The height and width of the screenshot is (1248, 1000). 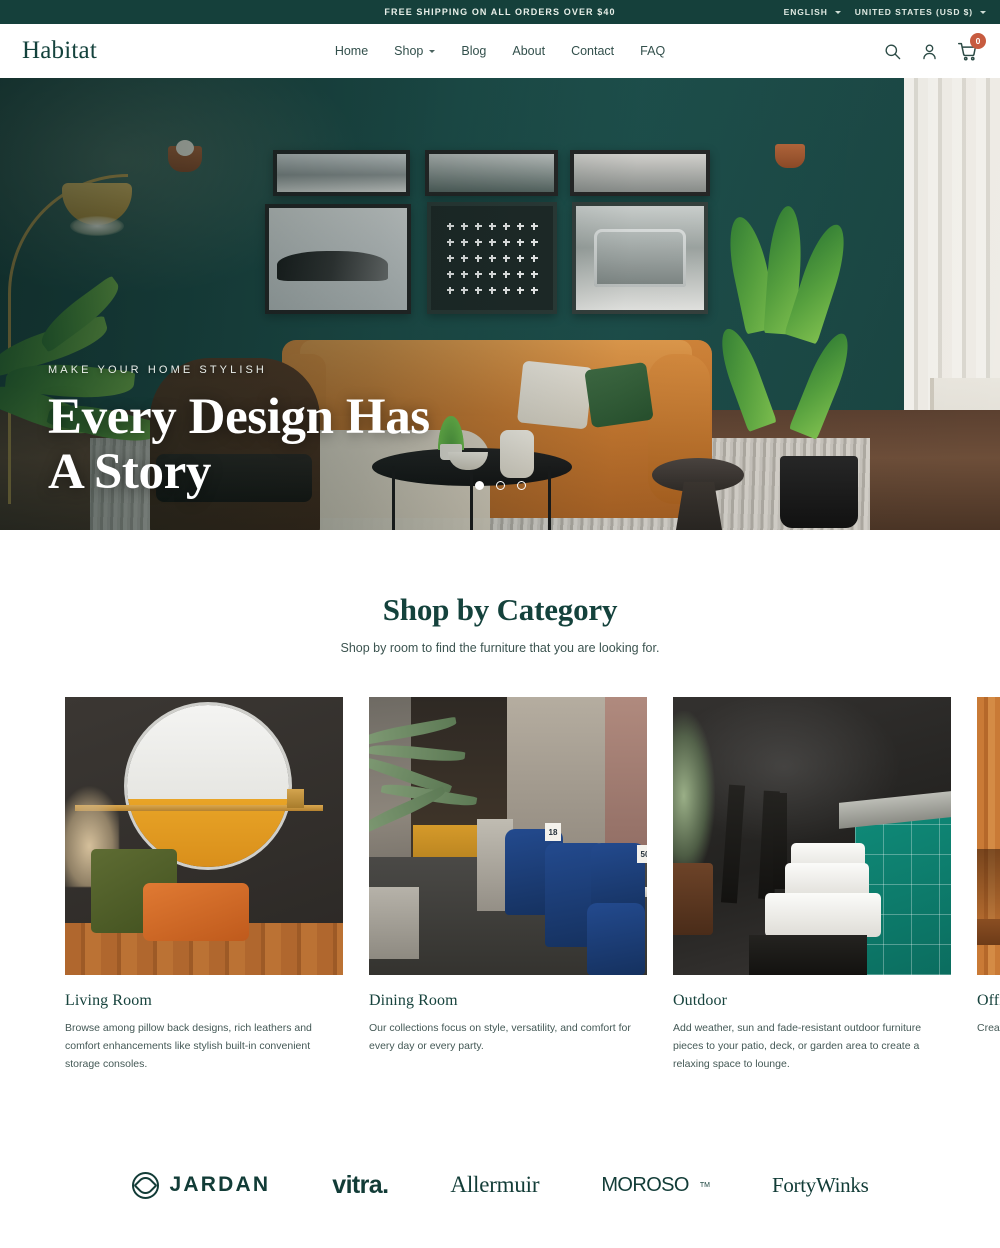 What do you see at coordinates (929, 51) in the screenshot?
I see `account-icon` at bounding box center [929, 51].